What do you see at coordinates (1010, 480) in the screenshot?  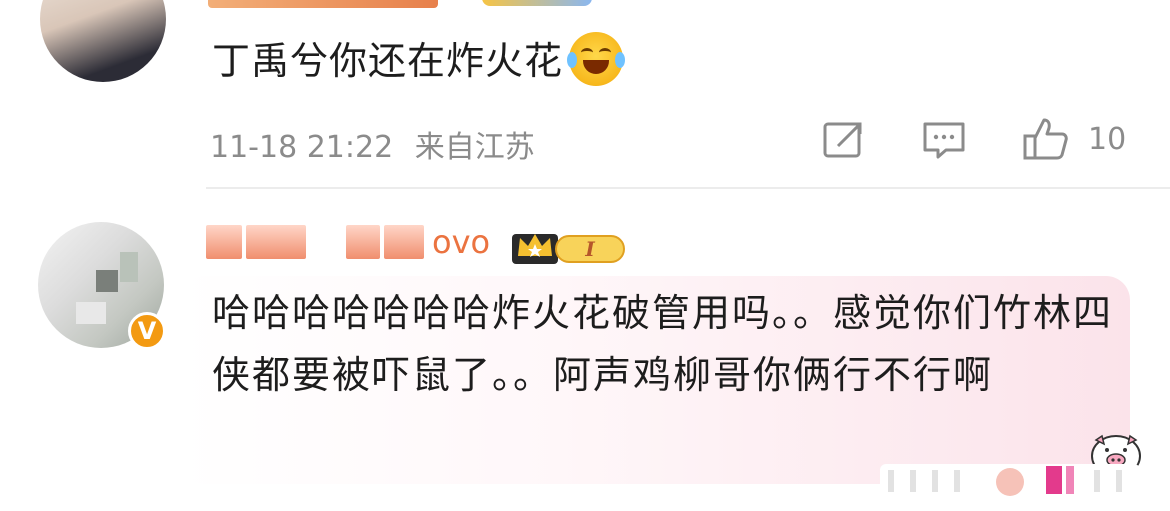 I see `bubble-decoration-icon` at bounding box center [1010, 480].